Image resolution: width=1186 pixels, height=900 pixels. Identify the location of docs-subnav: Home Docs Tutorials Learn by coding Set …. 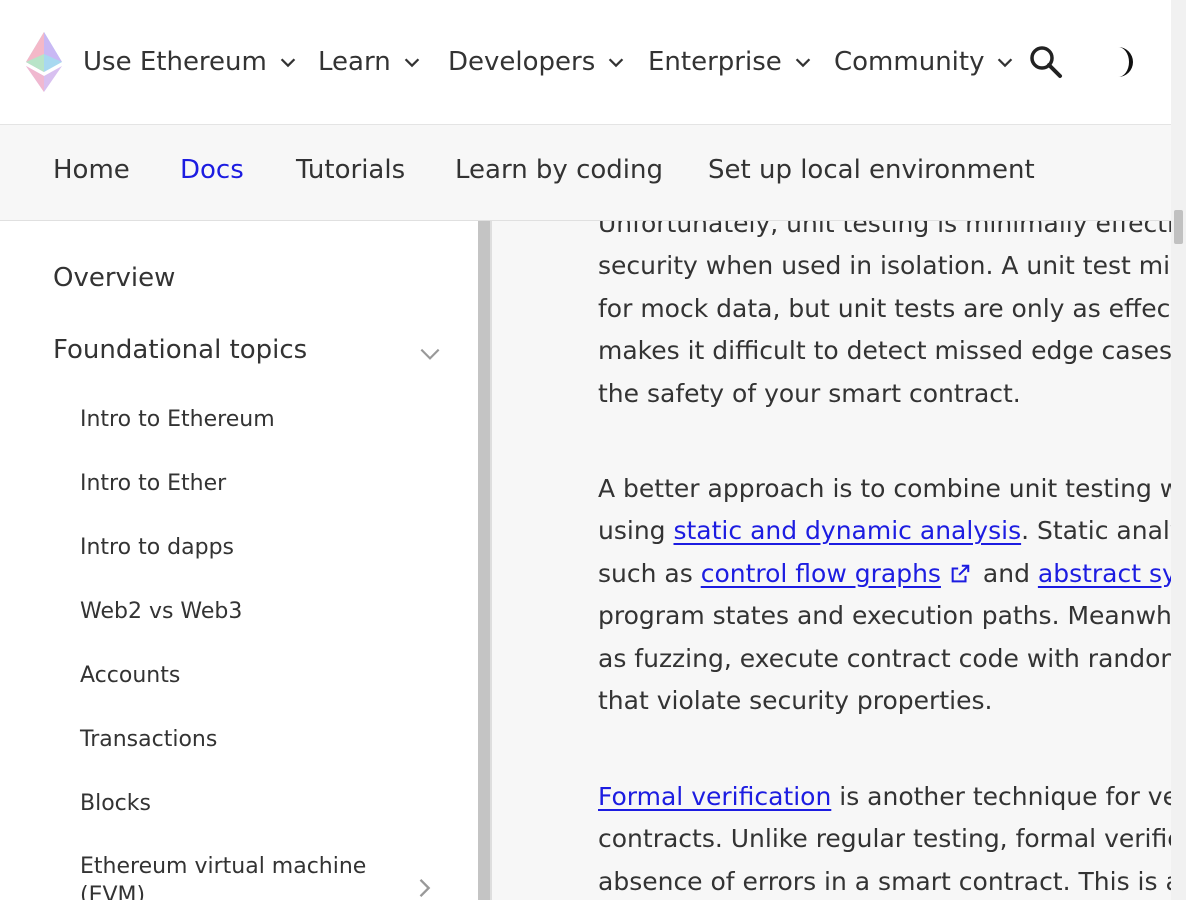
(585, 173).